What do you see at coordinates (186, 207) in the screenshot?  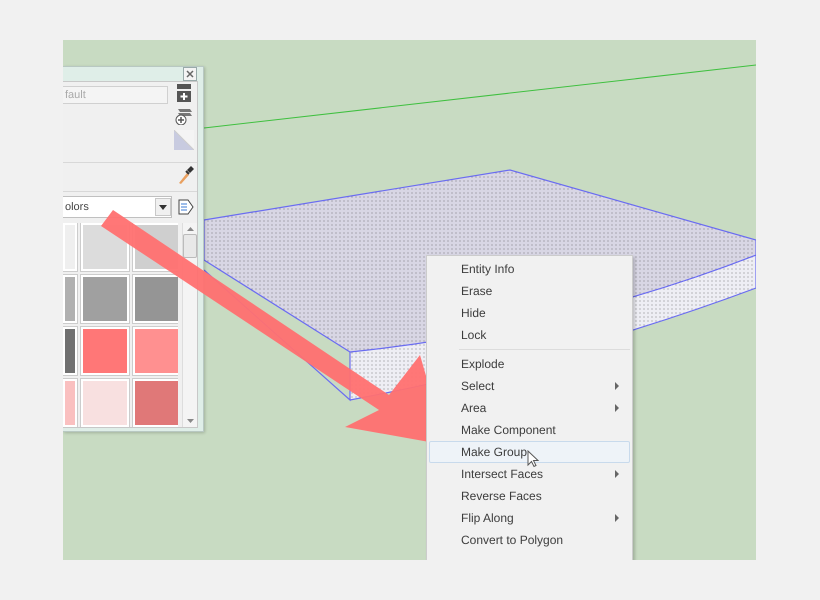 I see `details-arrow-icon` at bounding box center [186, 207].